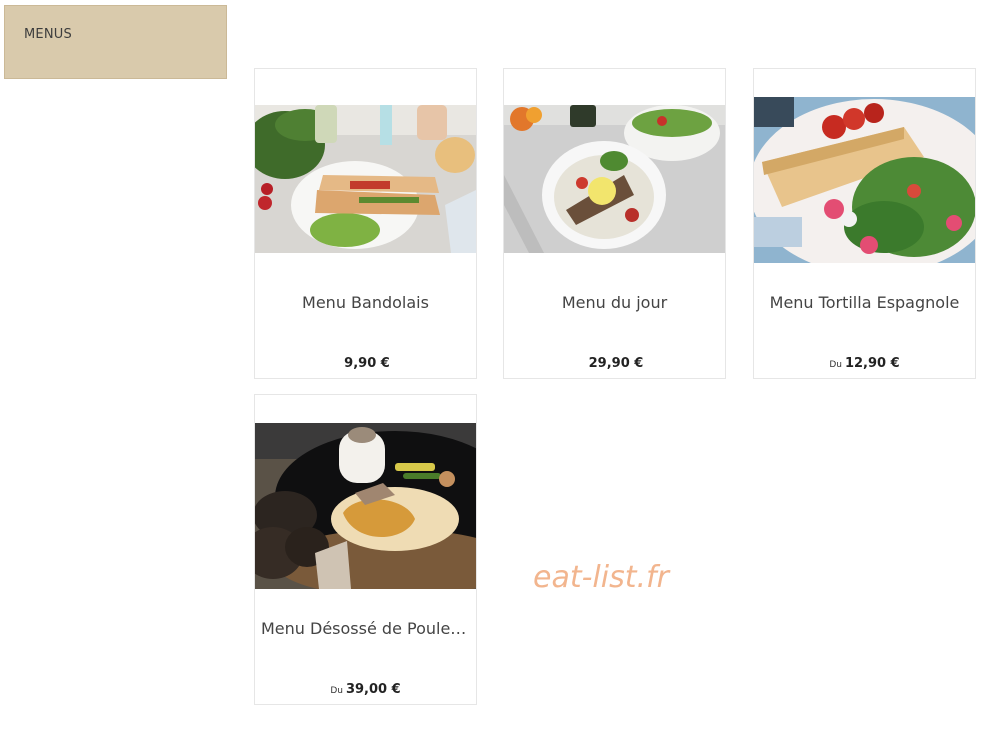  I want to click on chicken-rice-image, so click(365, 506).